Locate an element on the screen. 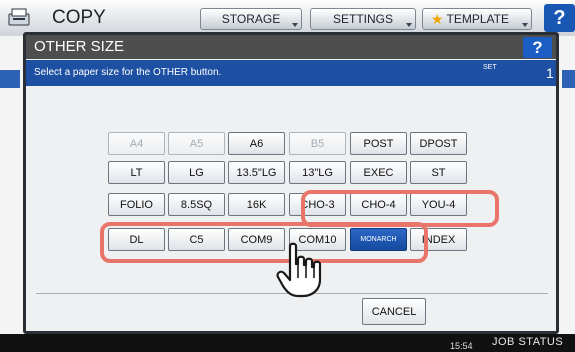  paper-size-you-4-button: YOU-4 is located at coordinates (438, 204).